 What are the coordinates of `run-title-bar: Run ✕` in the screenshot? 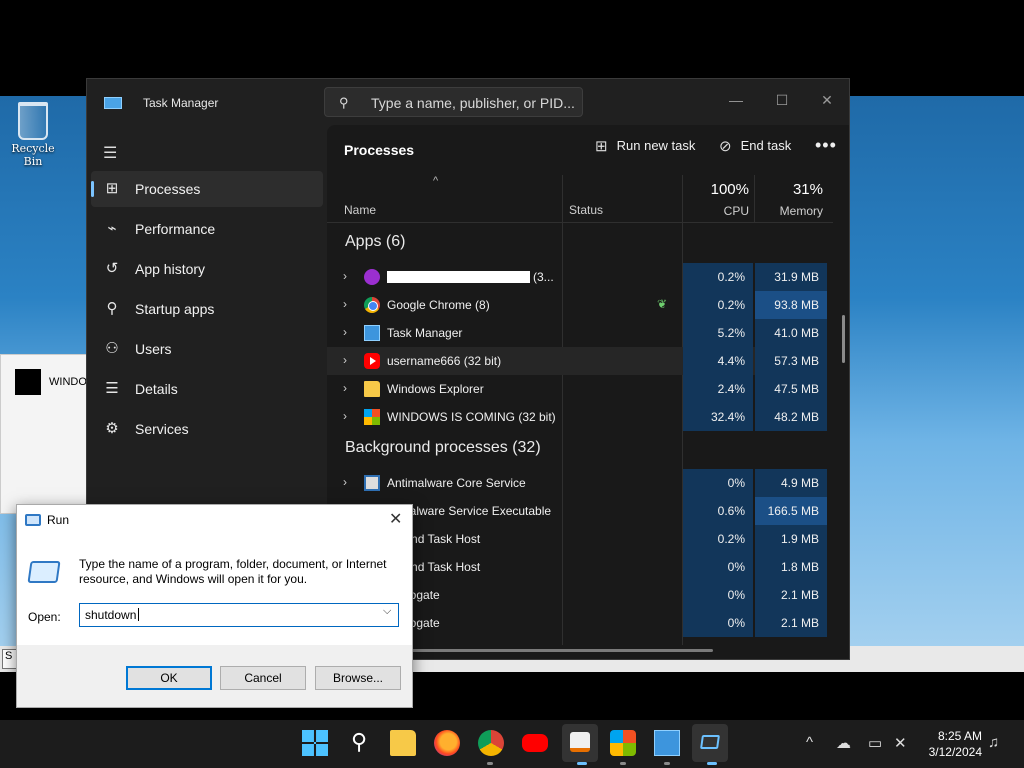 It's located at (214, 520).